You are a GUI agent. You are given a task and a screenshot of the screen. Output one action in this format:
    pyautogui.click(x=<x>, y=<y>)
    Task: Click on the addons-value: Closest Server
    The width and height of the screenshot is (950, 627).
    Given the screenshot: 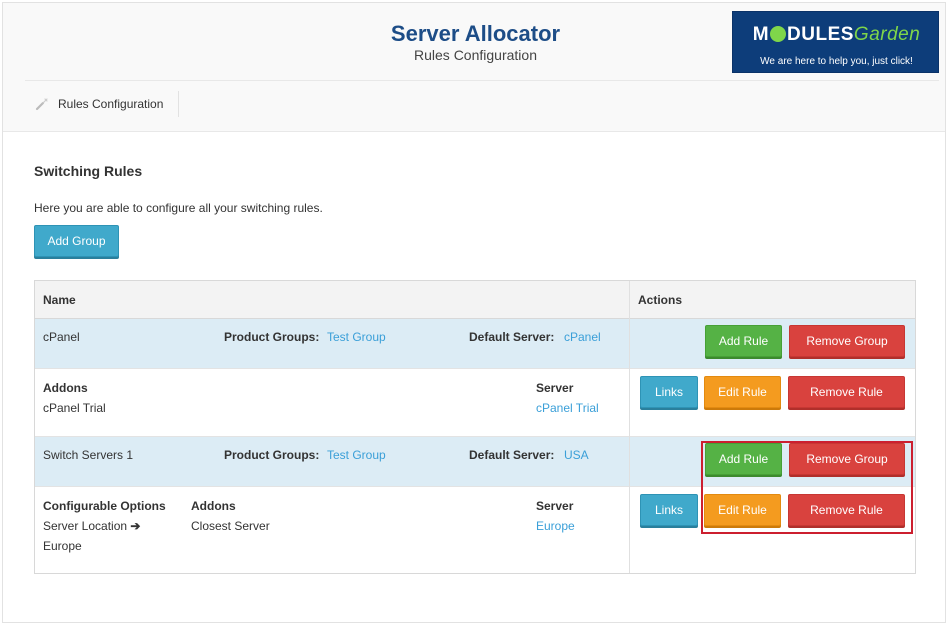 What is the action you would take?
    pyautogui.click(x=230, y=526)
    